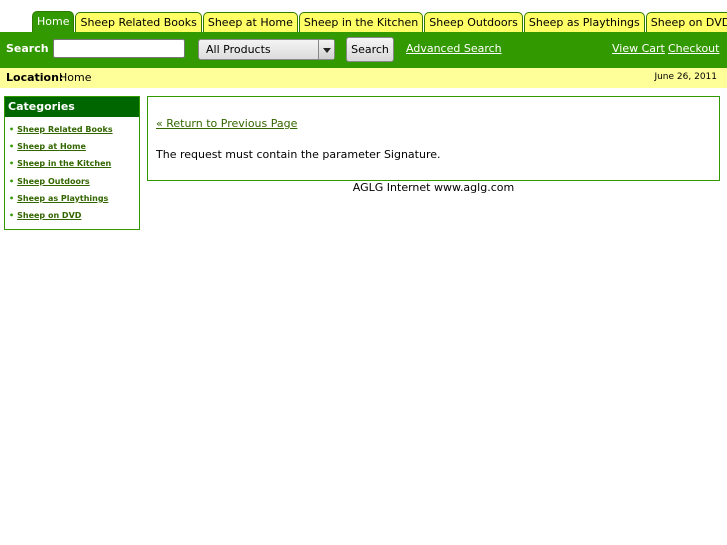 This screenshot has width=727, height=545. What do you see at coordinates (454, 48) in the screenshot?
I see `advanced-search-link: Advanced Search` at bounding box center [454, 48].